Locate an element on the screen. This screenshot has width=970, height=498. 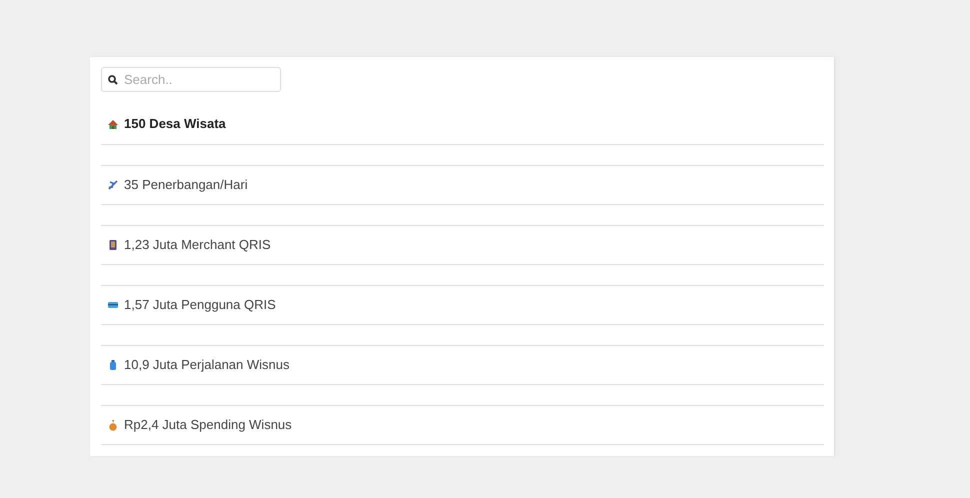
list-item: 1,23 Juta Merchant QRIS is located at coordinates (462, 245).